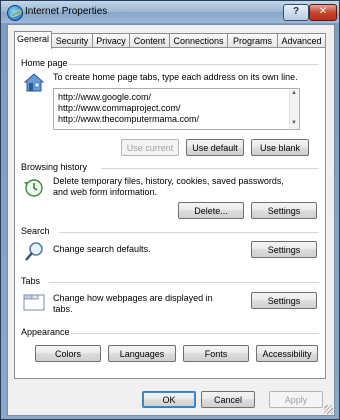 This screenshot has width=340, height=420. I want to click on history-clock-icon, so click(33, 188).